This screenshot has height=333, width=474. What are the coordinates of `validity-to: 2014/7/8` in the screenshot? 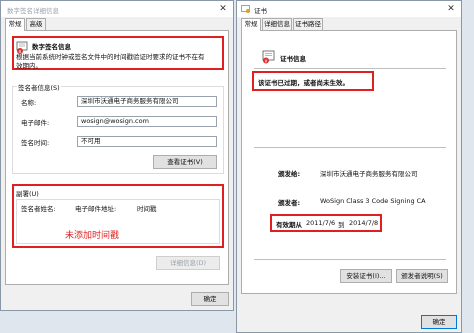 It's located at (364, 223).